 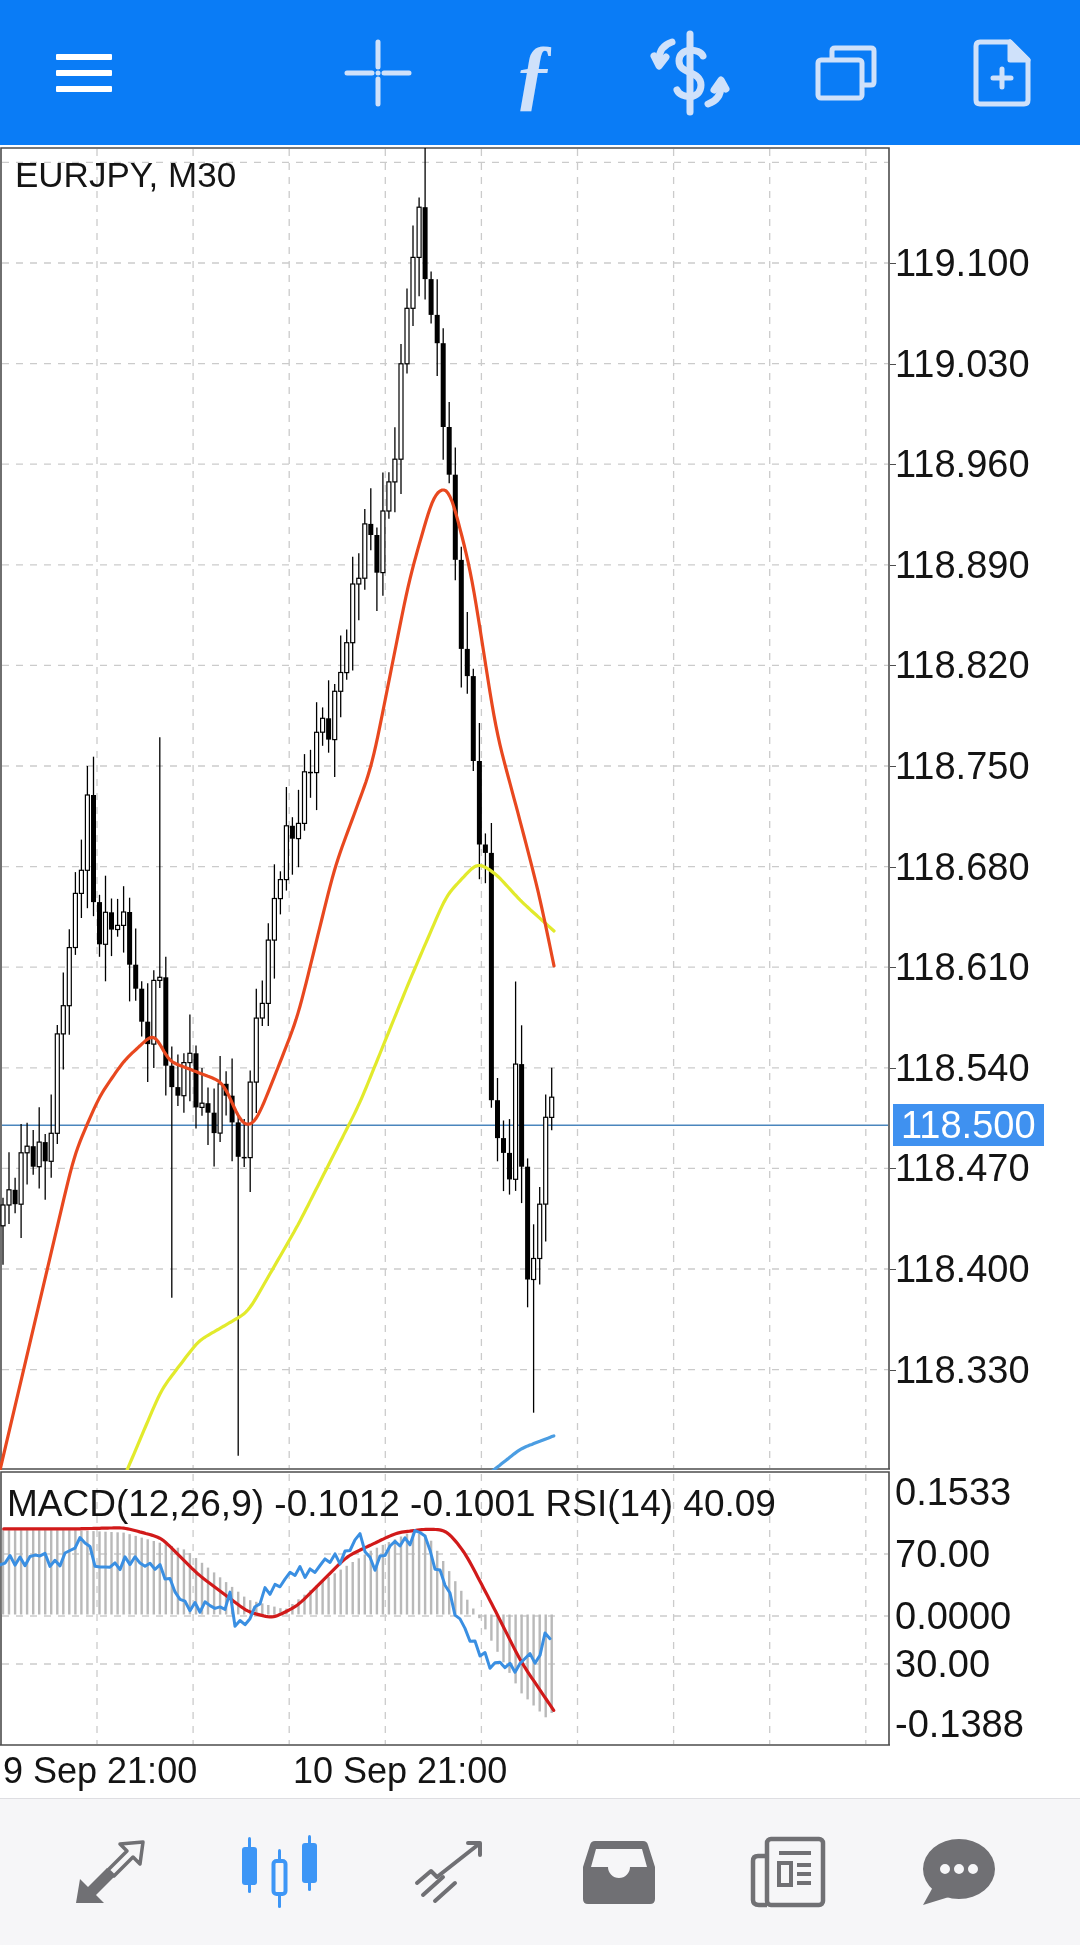 I want to click on price-label: 118.330, so click(x=962, y=1369).